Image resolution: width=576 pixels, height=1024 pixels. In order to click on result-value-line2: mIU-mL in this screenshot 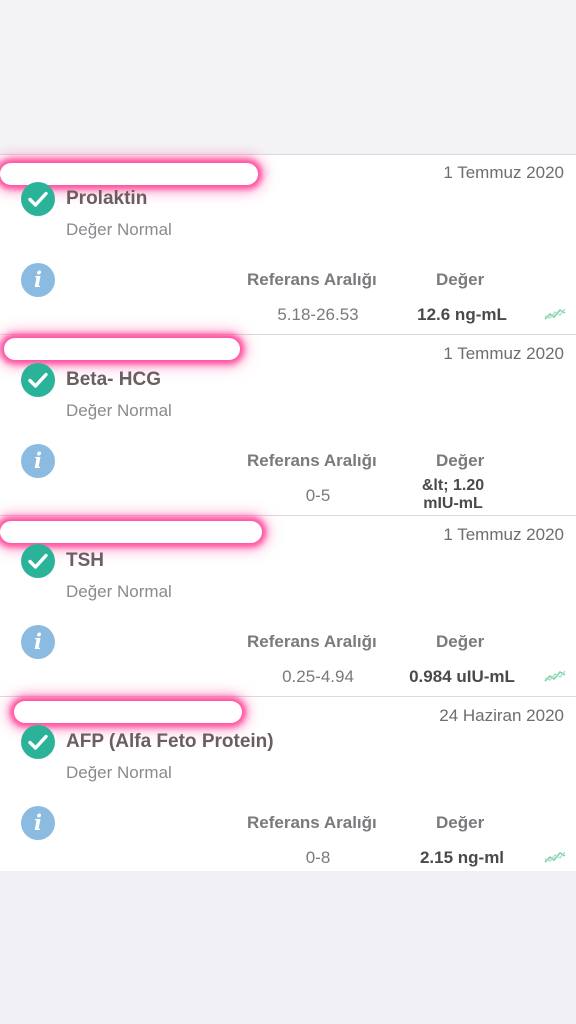, I will do `click(453, 503)`.